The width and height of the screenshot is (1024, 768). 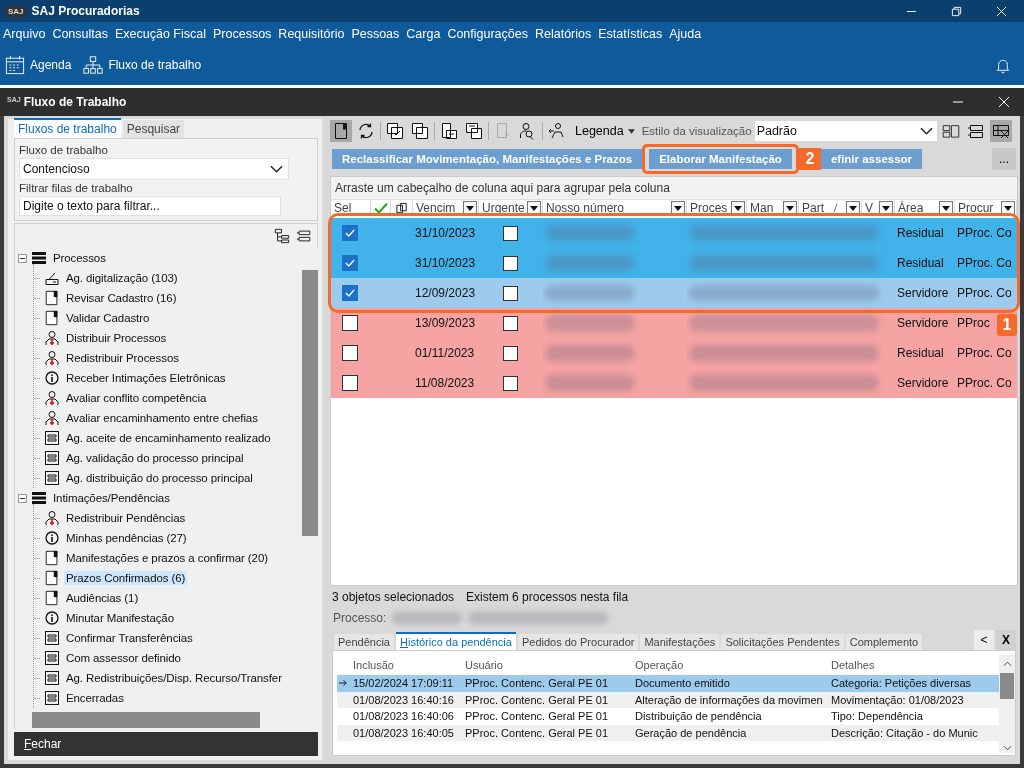 What do you see at coordinates (121, 298) in the screenshot?
I see `tree-item: Revisar Cadastro (16)` at bounding box center [121, 298].